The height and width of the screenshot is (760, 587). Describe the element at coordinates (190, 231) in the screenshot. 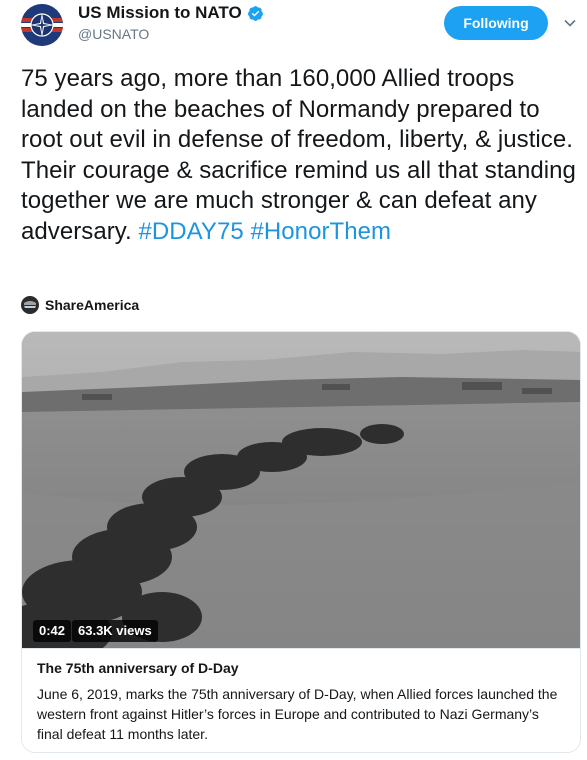

I see `hashtag-link: #DDAY75` at that location.